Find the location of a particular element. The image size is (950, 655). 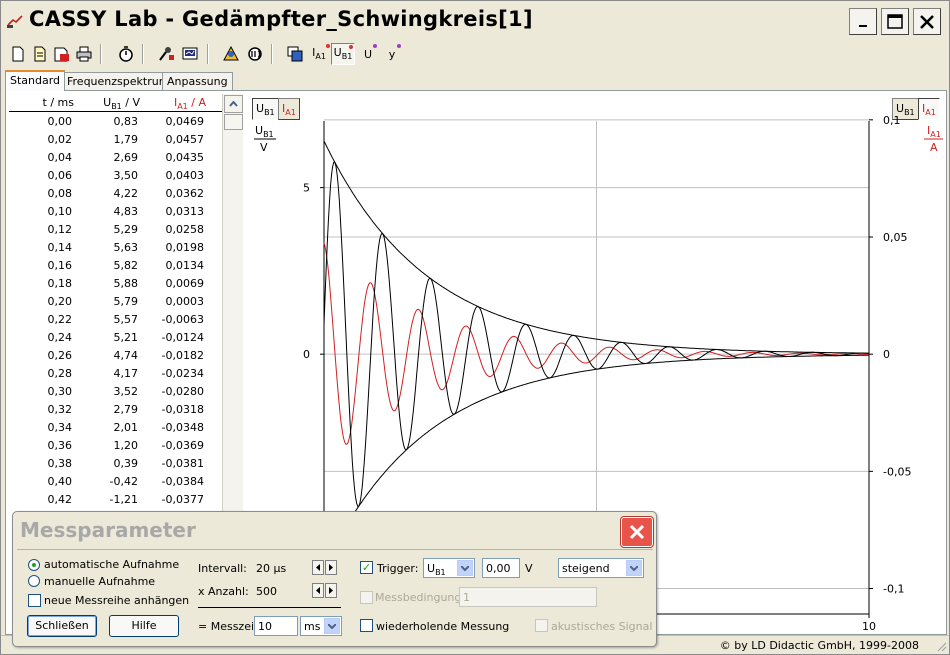

table-row: 0,26 4,74 -0,0182 is located at coordinates (115, 356).